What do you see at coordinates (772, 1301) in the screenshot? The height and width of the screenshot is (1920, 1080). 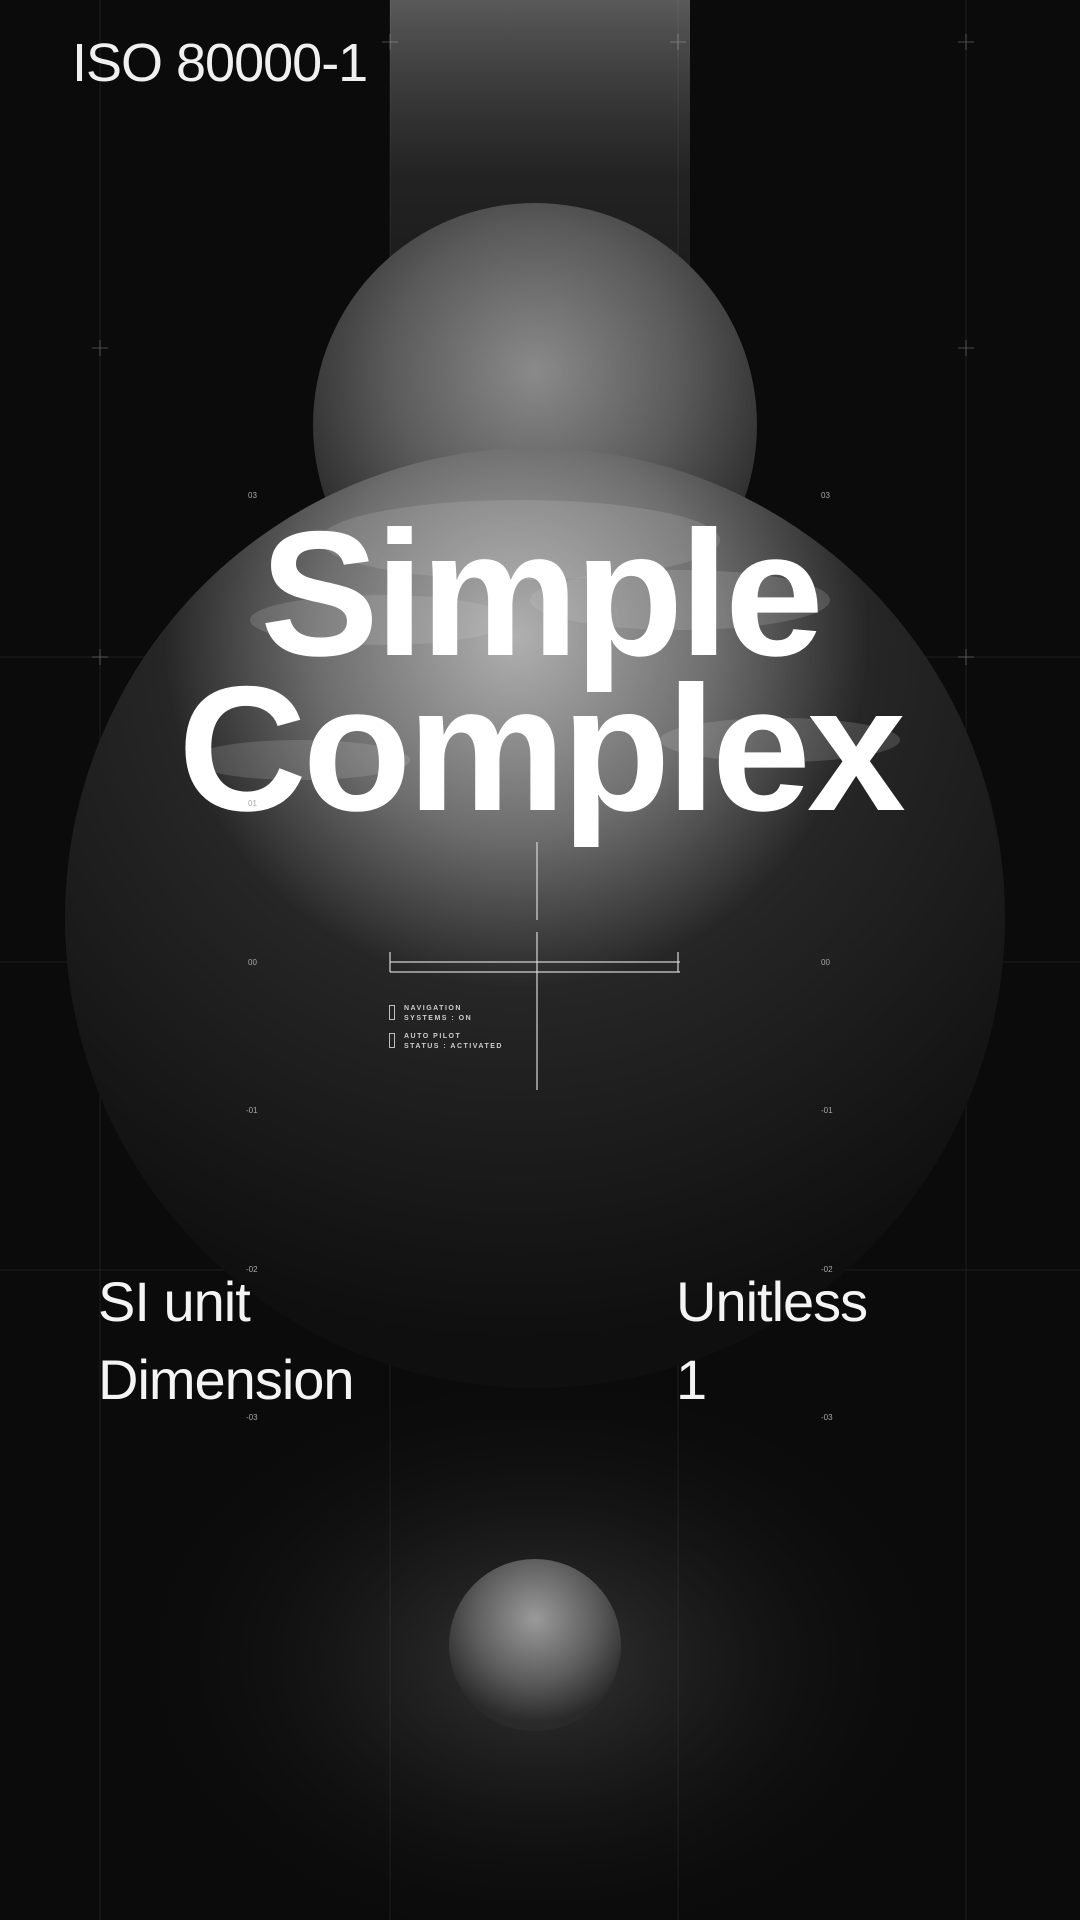 I see `si-unit-value: Unitless` at bounding box center [772, 1301].